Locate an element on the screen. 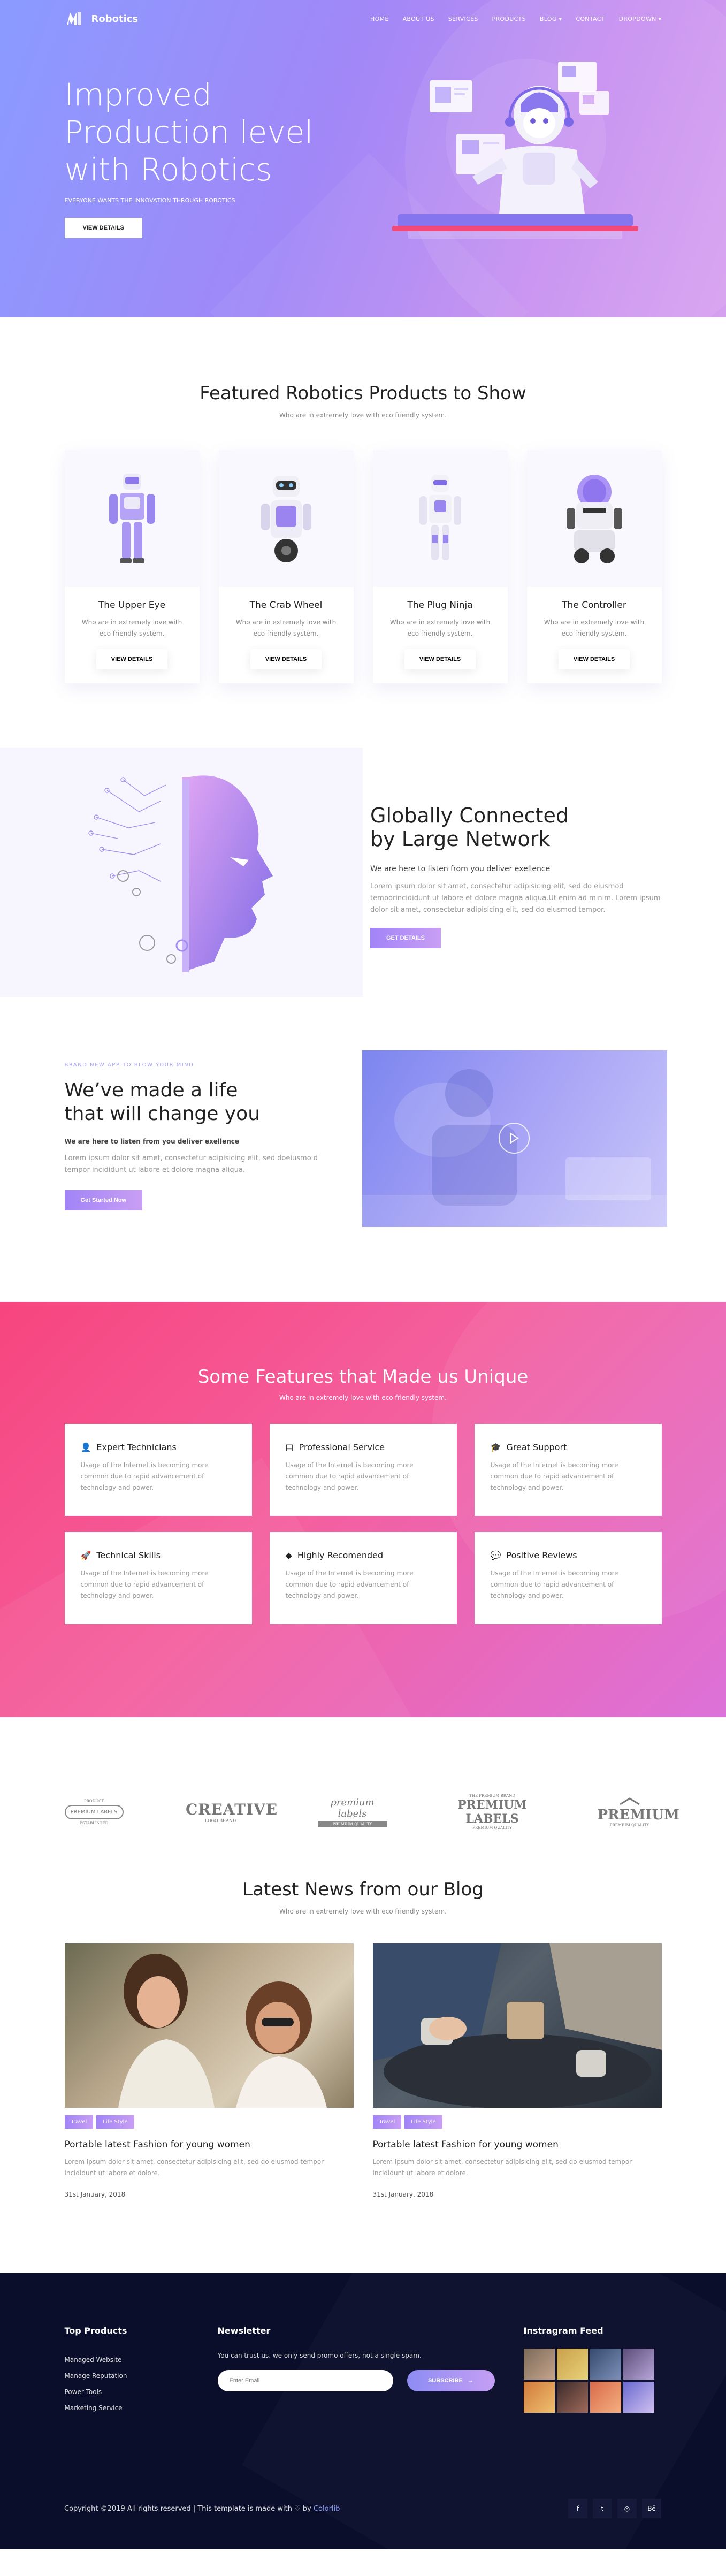  facebook-icon: f is located at coordinates (577, 2508).